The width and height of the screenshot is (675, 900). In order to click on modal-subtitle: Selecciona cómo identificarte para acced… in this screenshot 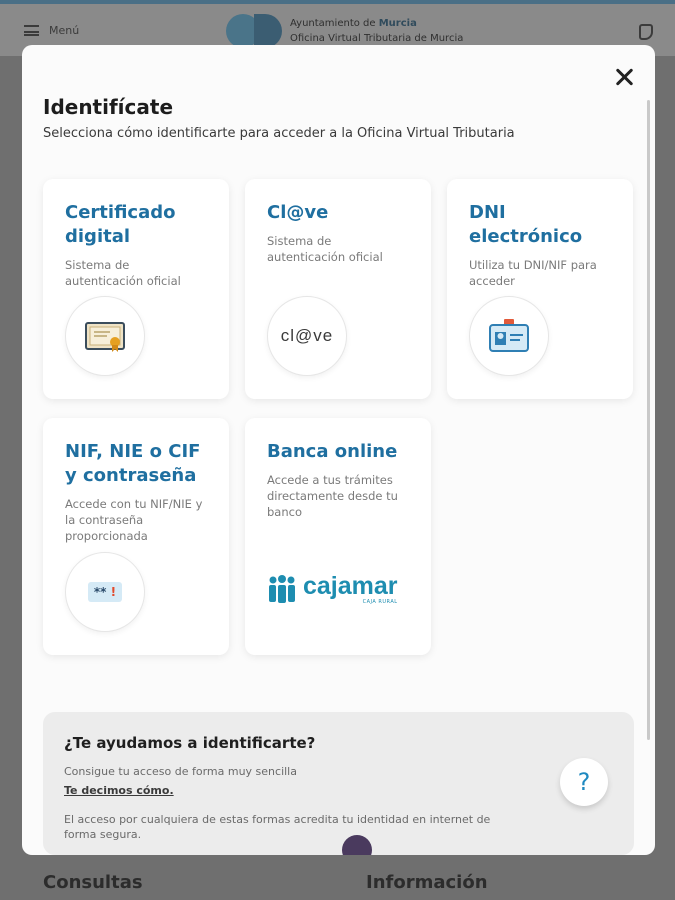, I will do `click(279, 133)`.